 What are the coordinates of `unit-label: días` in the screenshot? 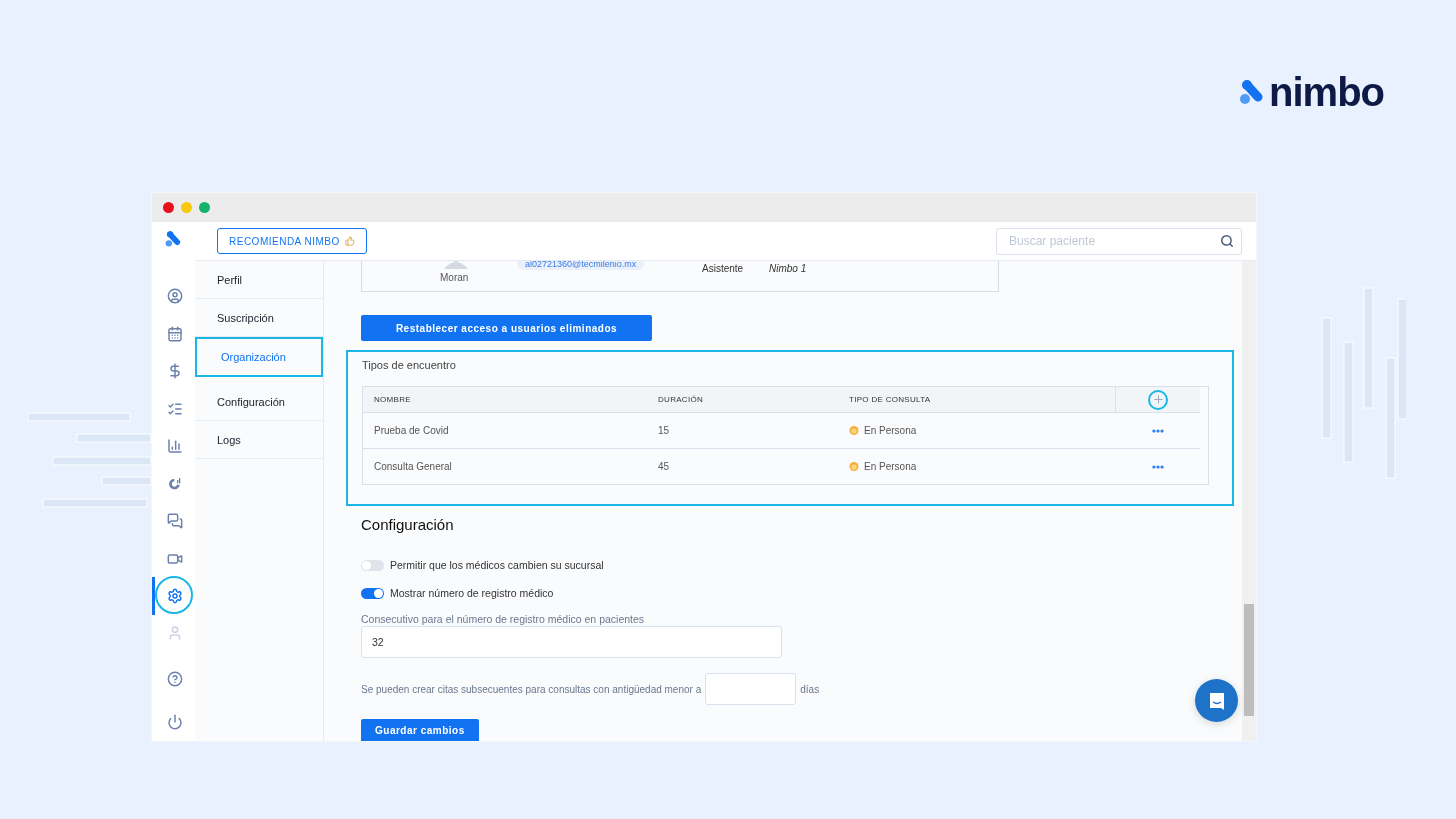 It's located at (810, 689).